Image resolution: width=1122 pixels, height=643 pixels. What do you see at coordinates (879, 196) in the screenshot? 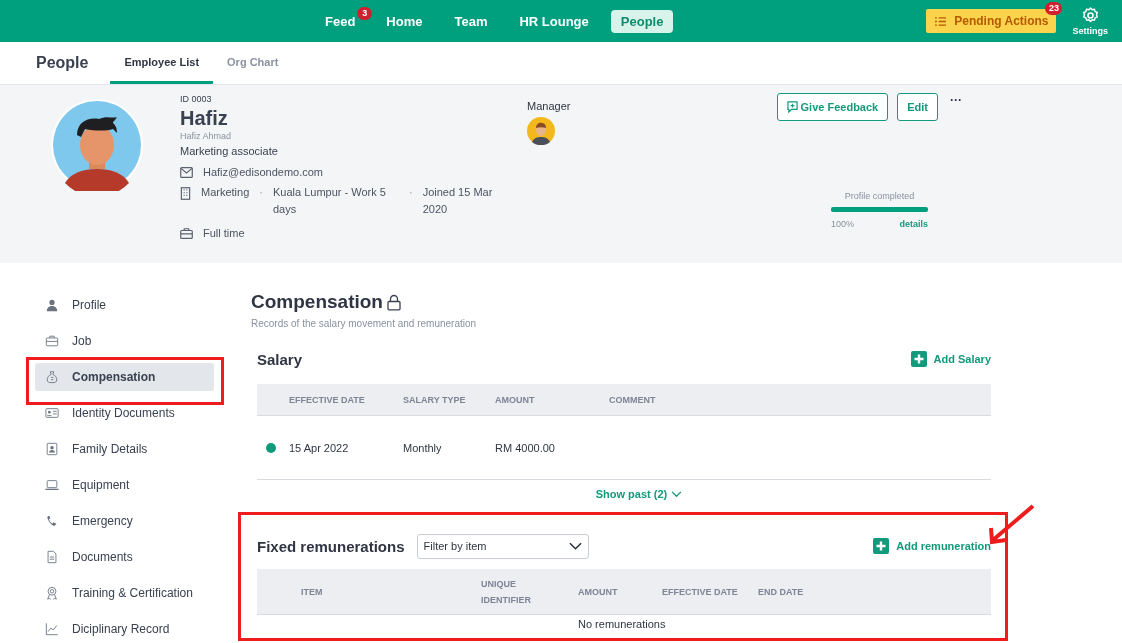
I see `profile-completed-label: Profile completed` at bounding box center [879, 196].